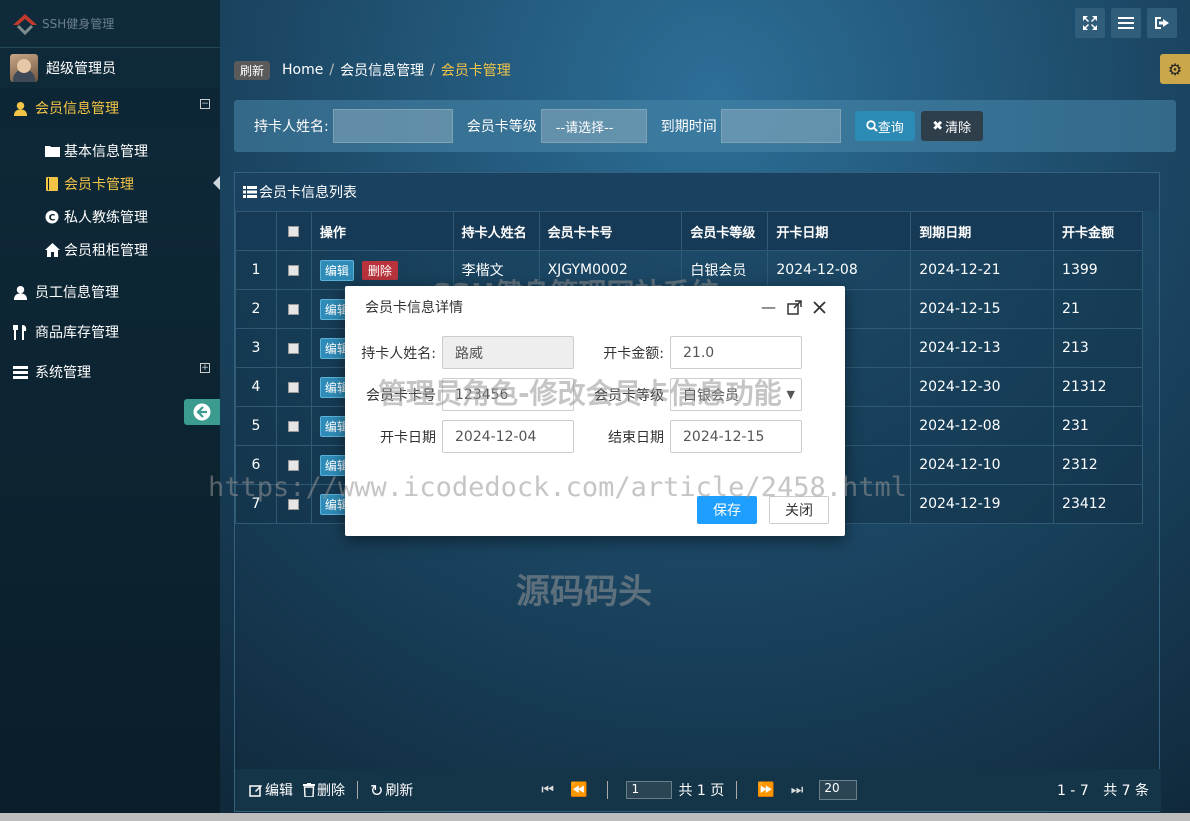 The image size is (1190, 821). I want to click on page-size-select: 20, so click(838, 790).